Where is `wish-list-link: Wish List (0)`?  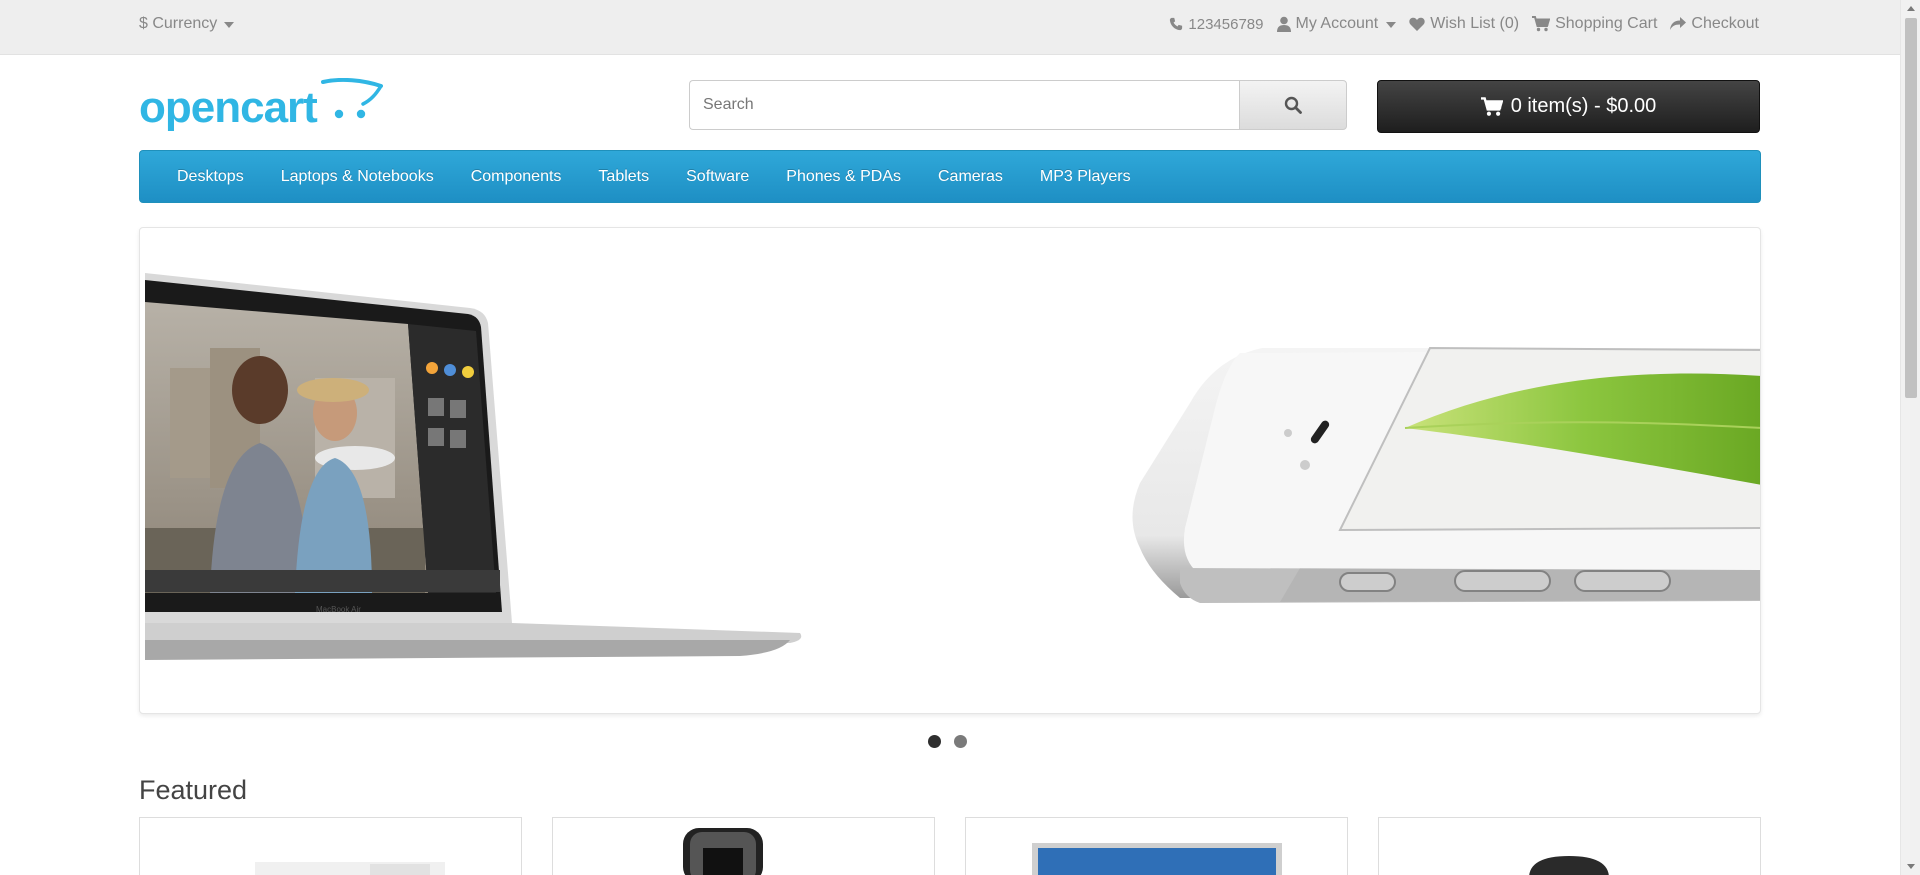 wish-list-link: Wish List (0) is located at coordinates (1464, 24).